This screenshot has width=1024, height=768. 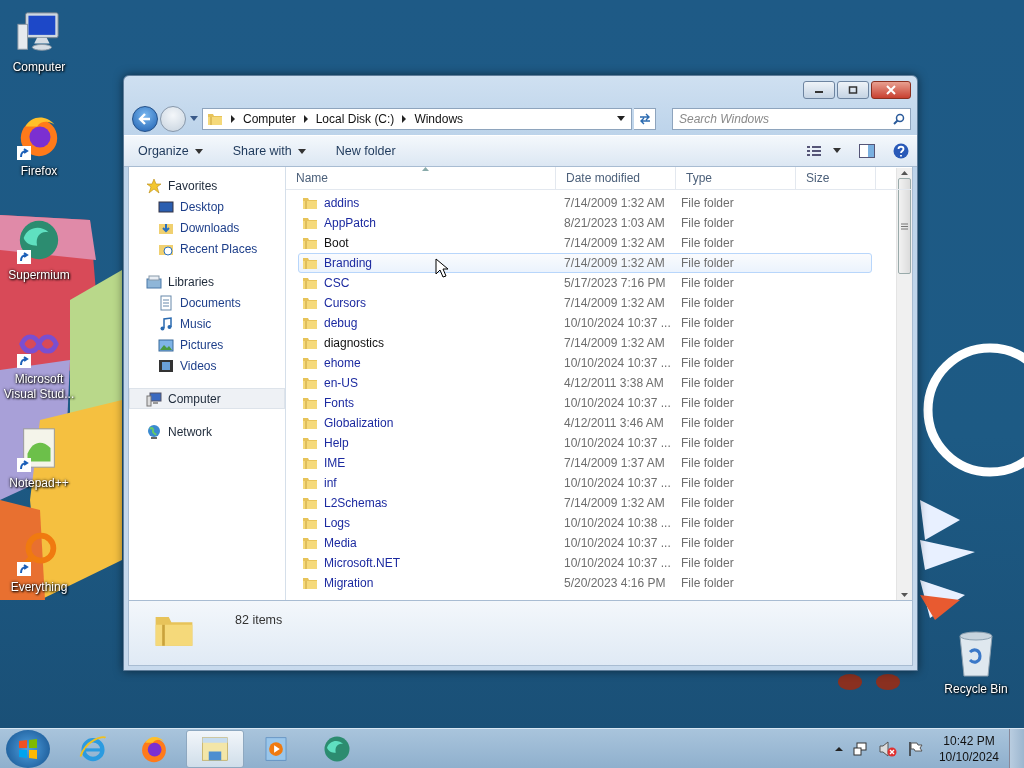 I want to click on breadcrumb: Windows, so click(x=439, y=119).